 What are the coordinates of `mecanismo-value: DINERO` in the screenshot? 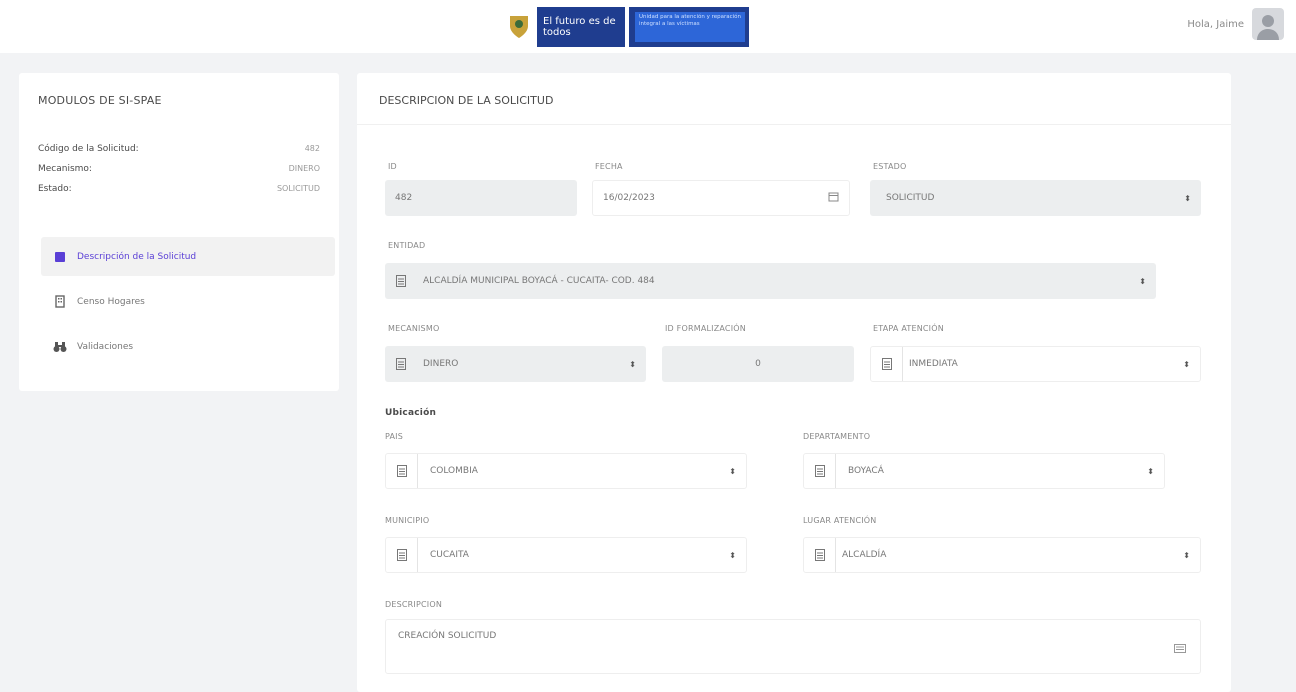 It's located at (441, 364).